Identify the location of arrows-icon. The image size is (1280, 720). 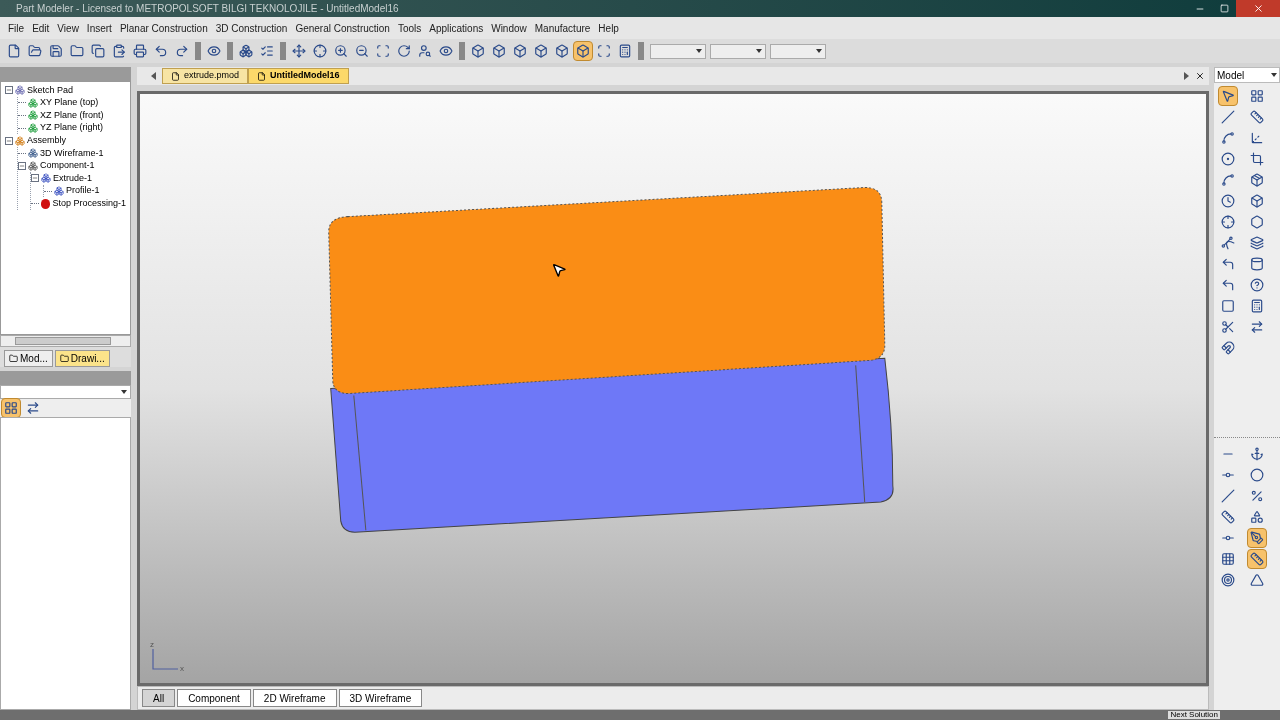
(1257, 327).